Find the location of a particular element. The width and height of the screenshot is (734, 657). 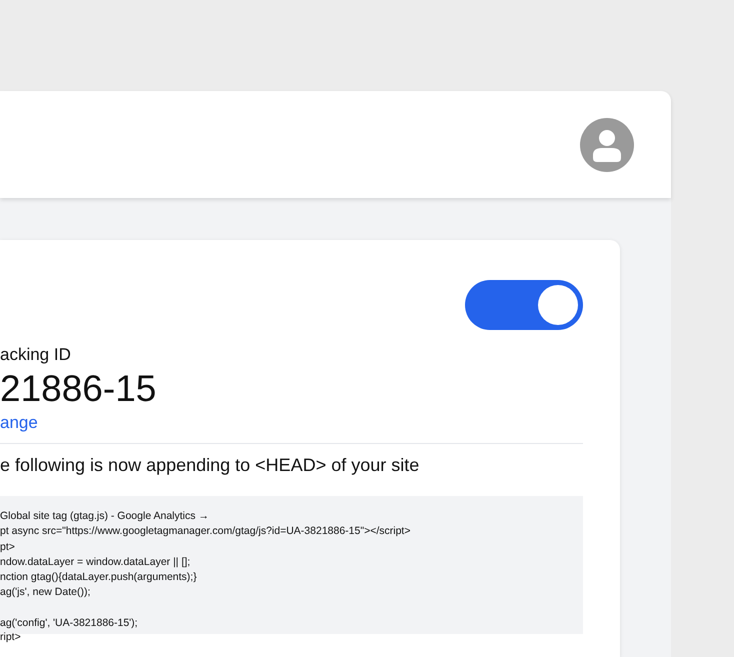

change-link: ange is located at coordinates (19, 423).